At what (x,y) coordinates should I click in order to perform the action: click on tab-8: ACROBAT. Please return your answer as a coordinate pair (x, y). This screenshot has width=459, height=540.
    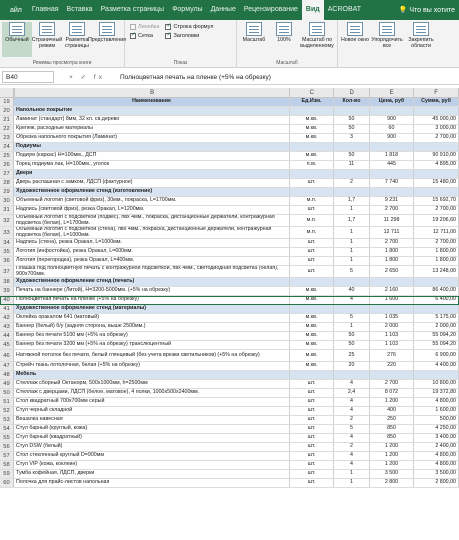
    Looking at the image, I should click on (344, 10).